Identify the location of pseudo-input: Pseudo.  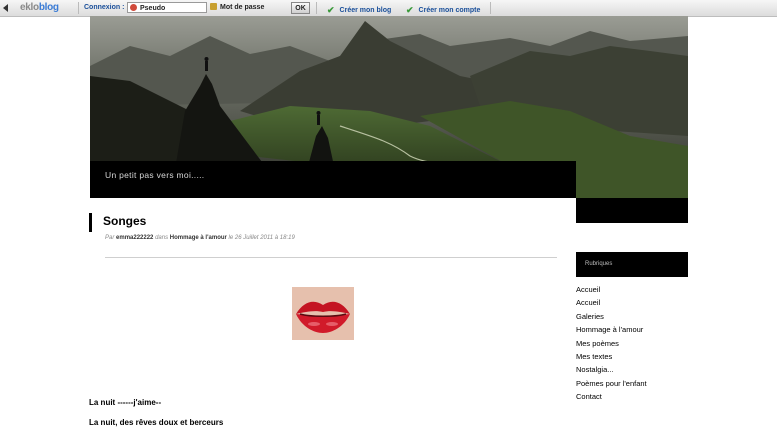
(167, 7).